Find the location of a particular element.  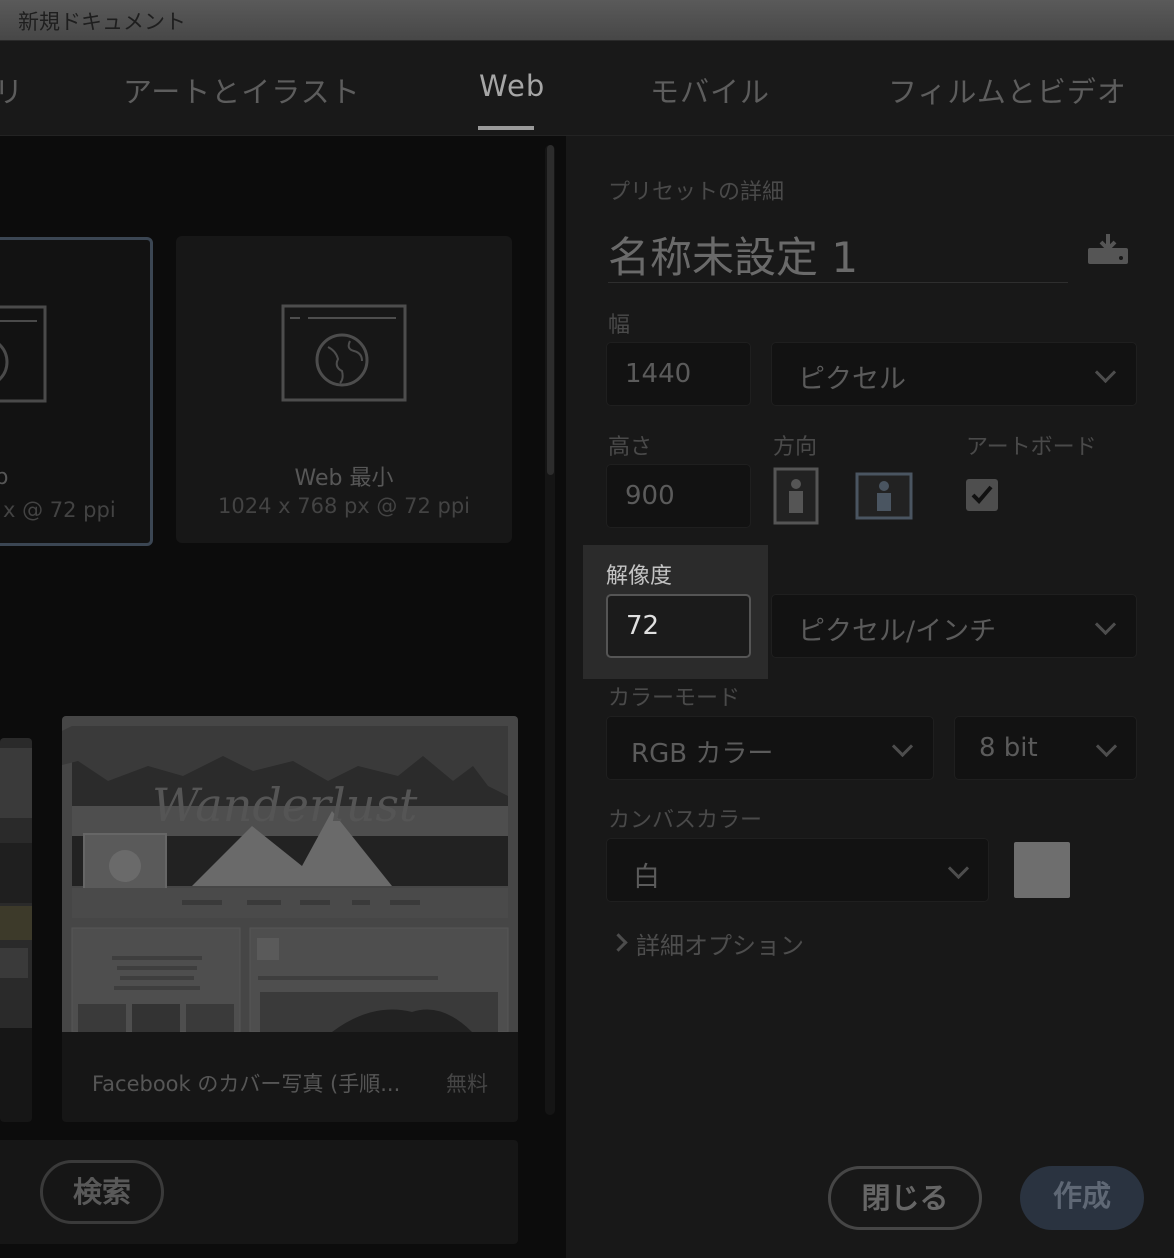

search-button: 検索 is located at coordinates (102, 1192).